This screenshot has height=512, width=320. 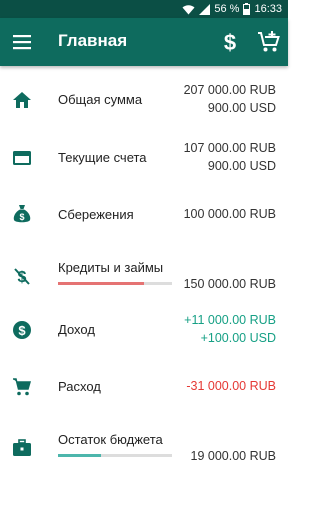 What do you see at coordinates (96, 214) in the screenshot?
I see `row-label: Сбережения` at bounding box center [96, 214].